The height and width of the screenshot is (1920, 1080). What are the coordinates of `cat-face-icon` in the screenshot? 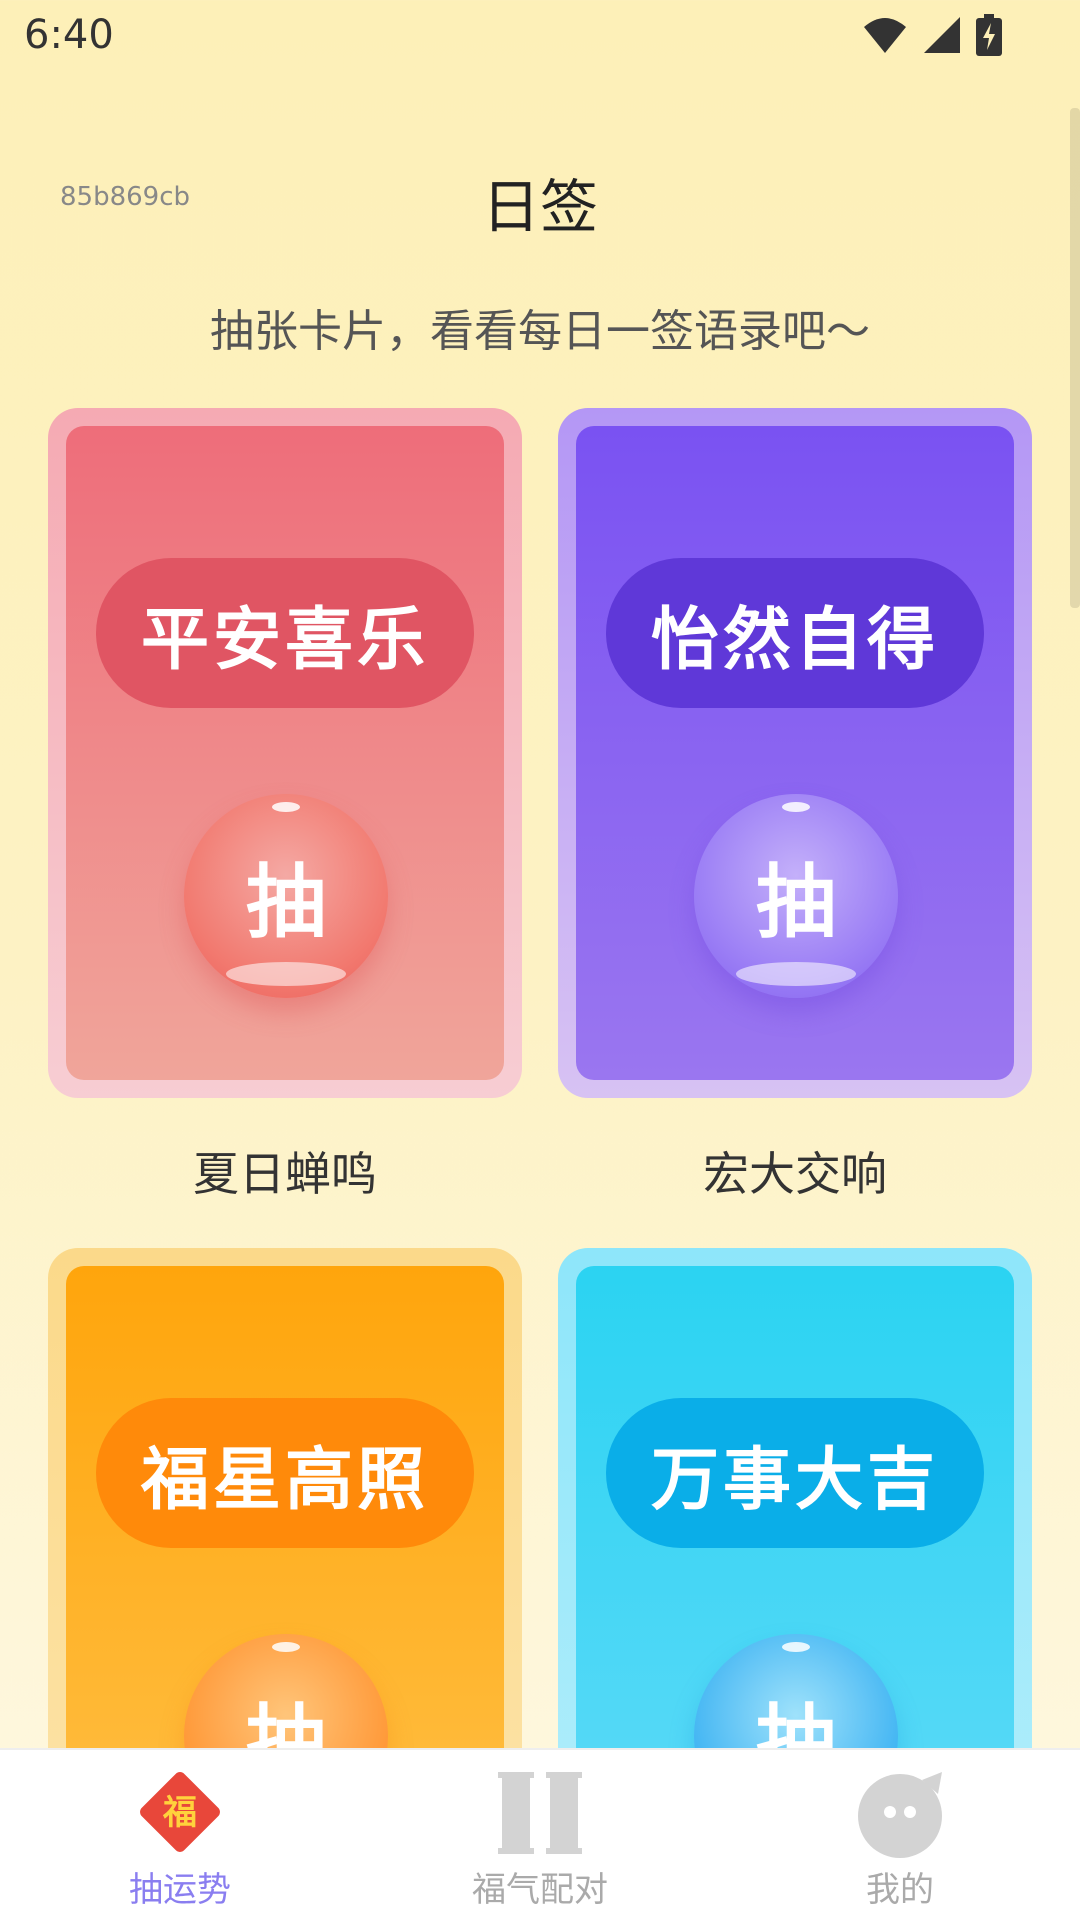 It's located at (900, 1815).